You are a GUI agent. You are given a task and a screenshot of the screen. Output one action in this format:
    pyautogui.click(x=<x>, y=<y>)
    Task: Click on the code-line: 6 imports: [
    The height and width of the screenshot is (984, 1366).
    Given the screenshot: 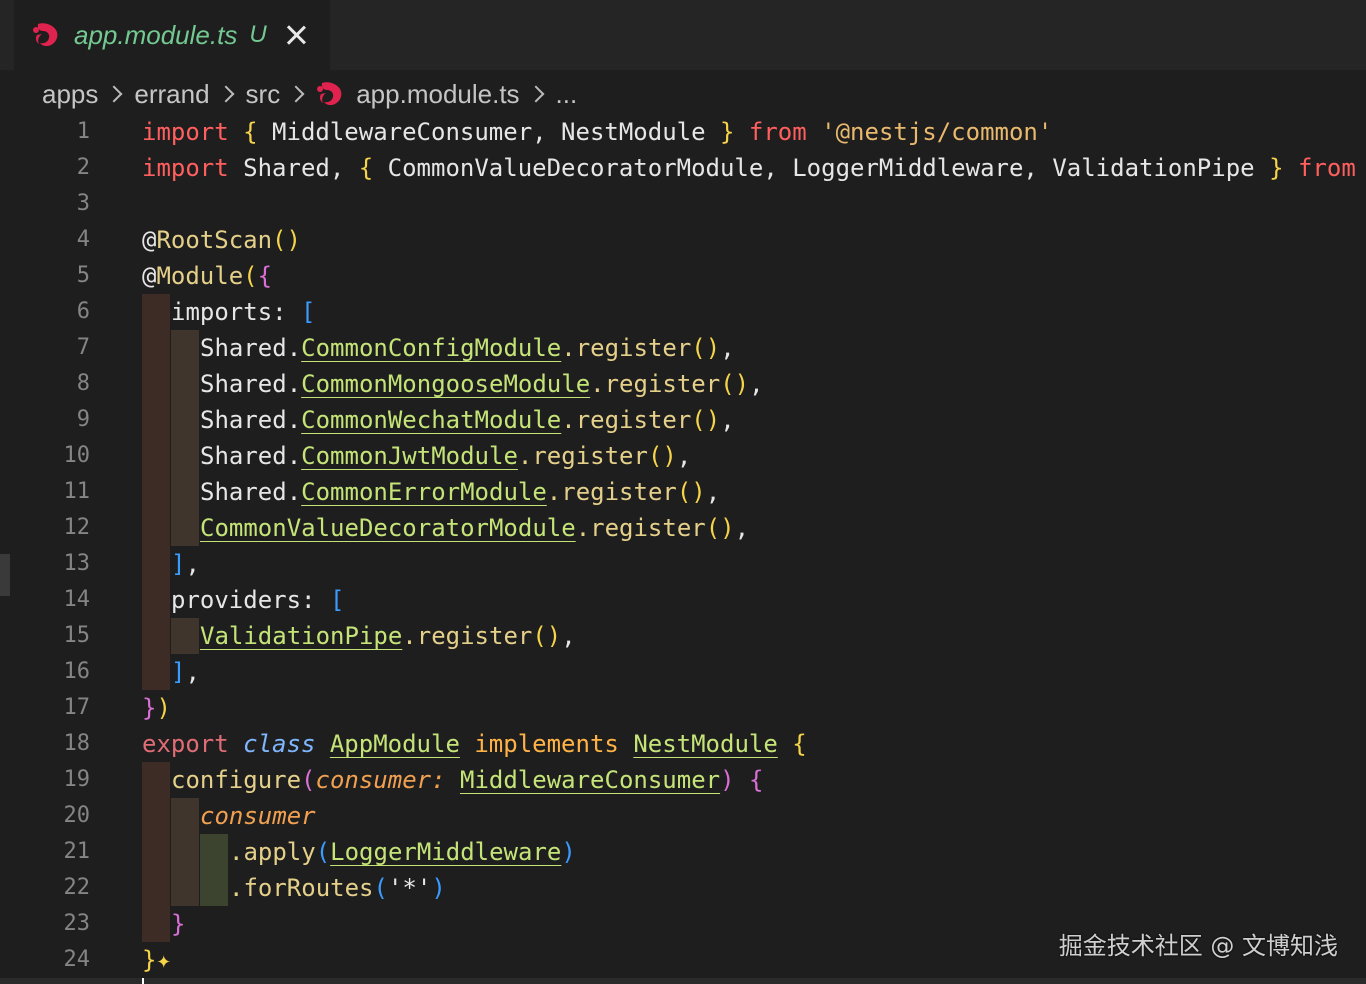 What is the action you would take?
    pyautogui.click(x=683, y=312)
    